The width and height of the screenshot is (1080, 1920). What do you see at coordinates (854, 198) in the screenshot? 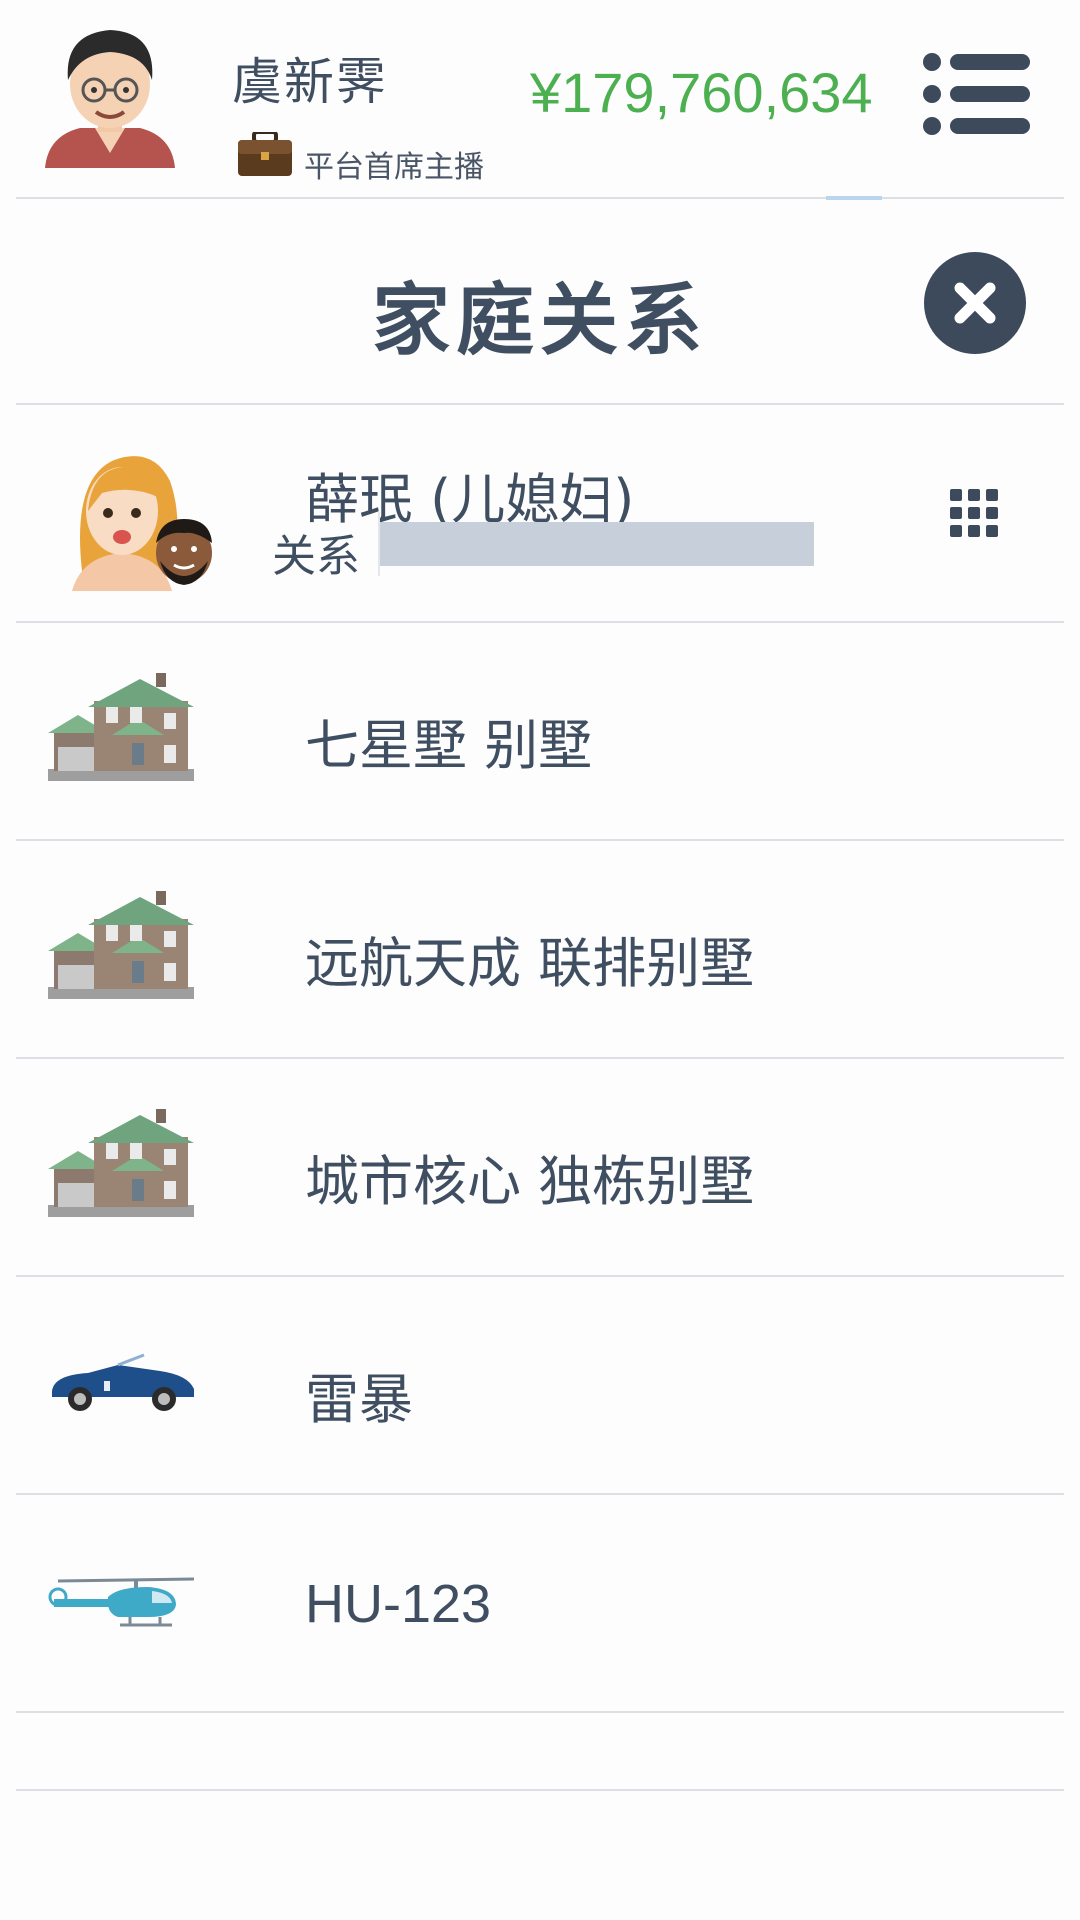
I see `tab-indicator` at bounding box center [854, 198].